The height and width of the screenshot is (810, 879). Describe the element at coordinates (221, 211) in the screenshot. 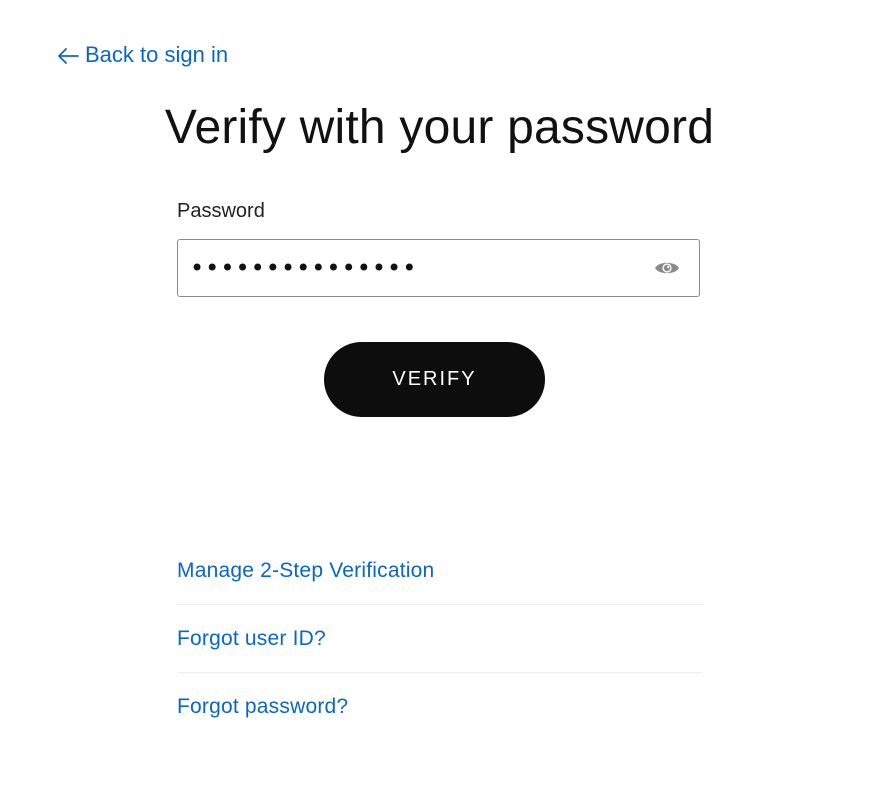

I see `password-label: Password` at that location.